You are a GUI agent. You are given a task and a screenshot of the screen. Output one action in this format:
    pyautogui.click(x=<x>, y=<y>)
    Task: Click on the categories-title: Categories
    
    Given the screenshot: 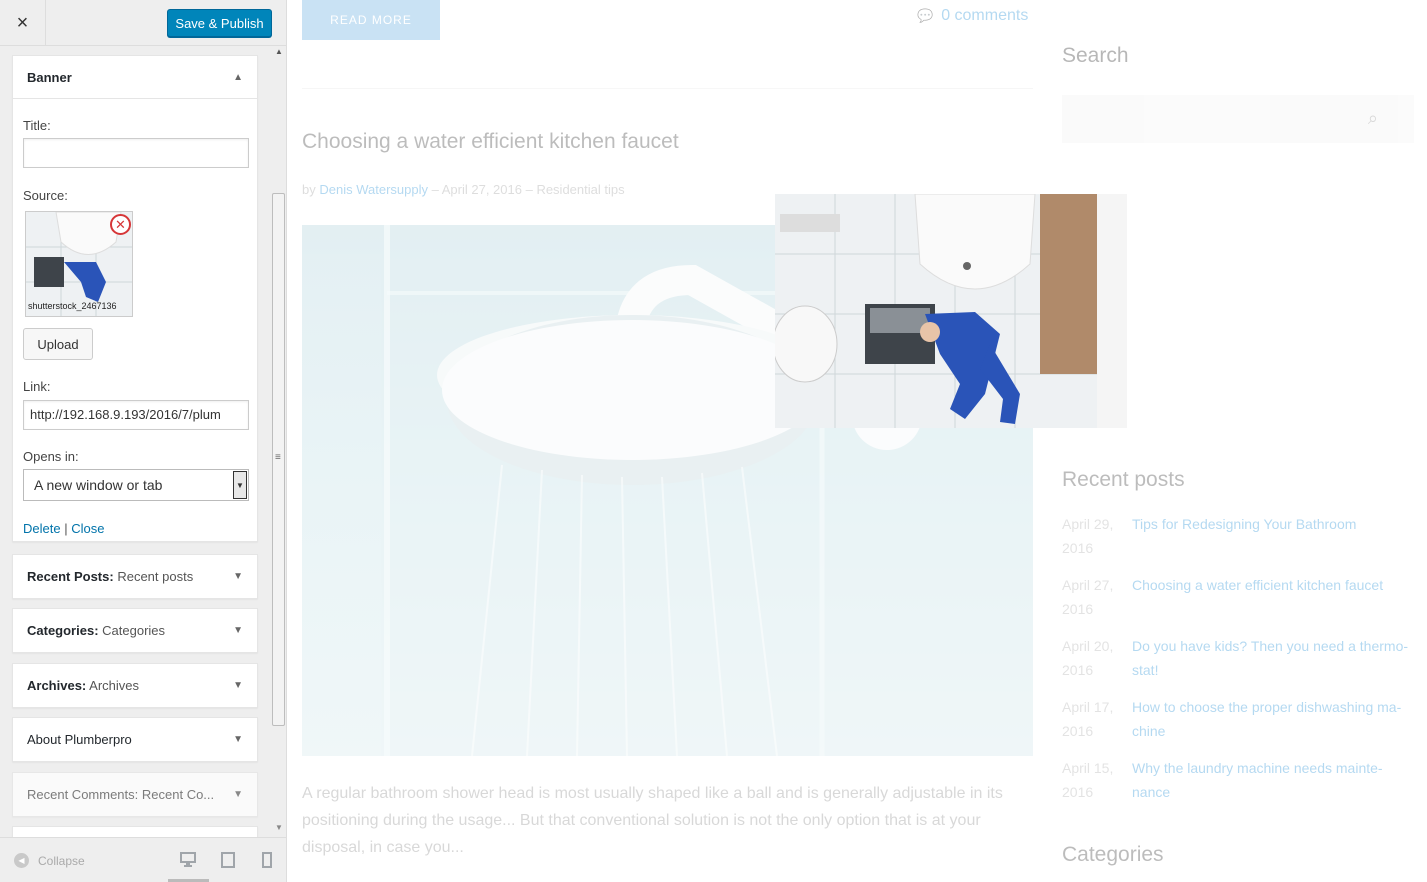 What is the action you would take?
    pyautogui.click(x=1113, y=854)
    